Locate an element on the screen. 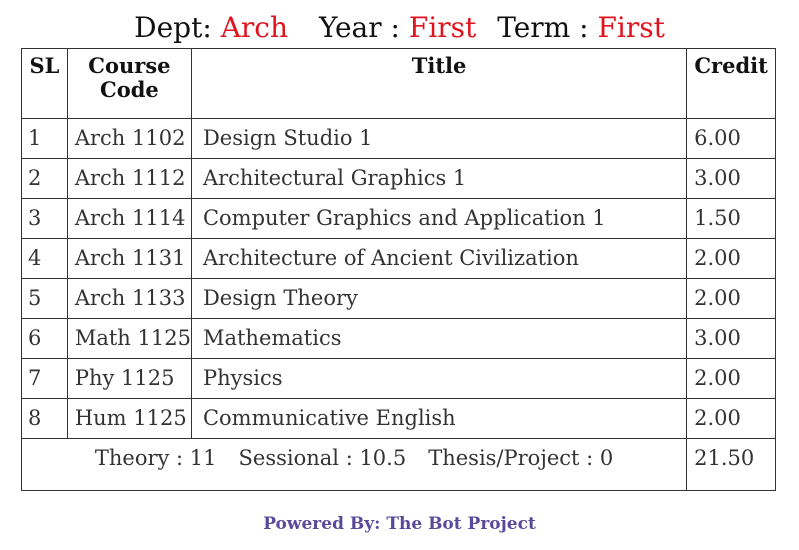 Image resolution: width=799 pixels, height=550 pixels. dept-label: Dept: is located at coordinates (173, 27).